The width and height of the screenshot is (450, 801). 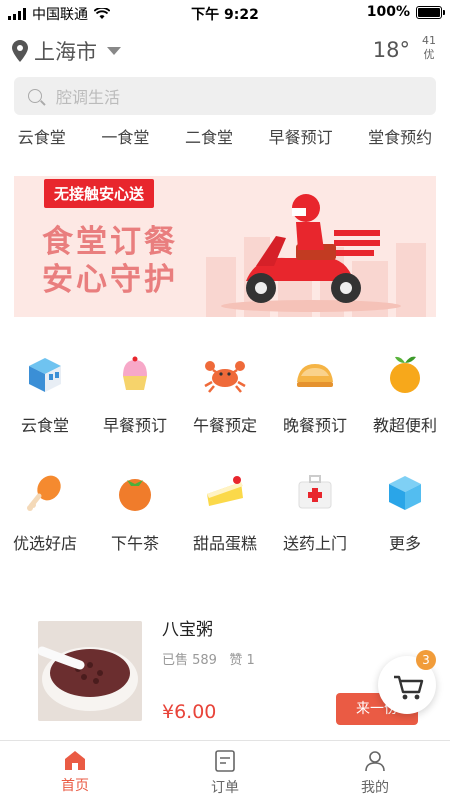 What do you see at coordinates (134, 543) in the screenshot?
I see `category-label: 下午茶` at bounding box center [134, 543].